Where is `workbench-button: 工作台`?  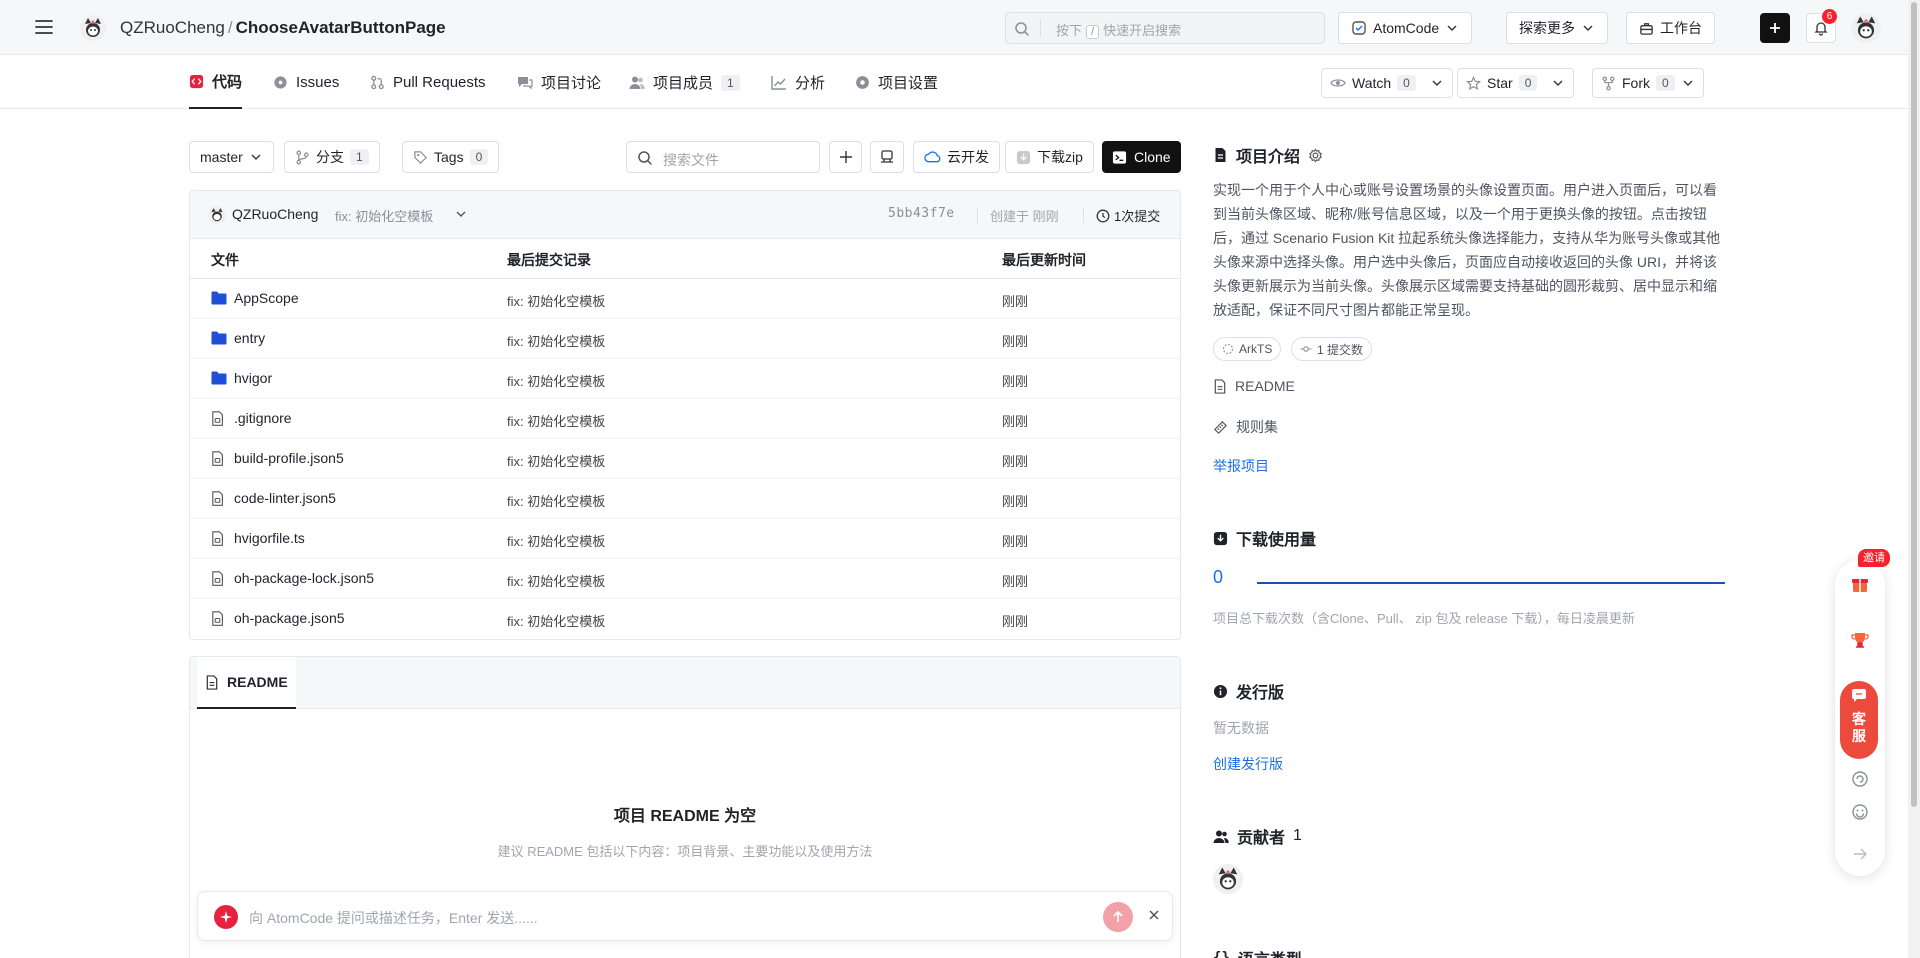 workbench-button: 工作台 is located at coordinates (1670, 28).